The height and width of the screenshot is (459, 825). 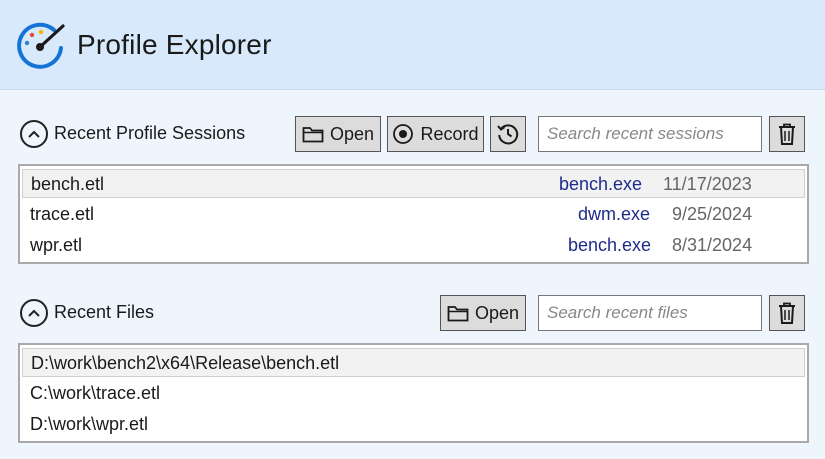 I want to click on open-file-label: Open, so click(x=497, y=312).